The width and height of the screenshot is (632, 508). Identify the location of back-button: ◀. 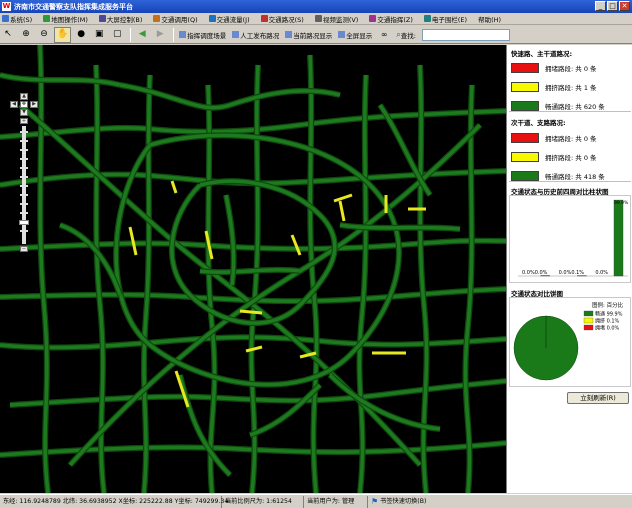
(142, 35).